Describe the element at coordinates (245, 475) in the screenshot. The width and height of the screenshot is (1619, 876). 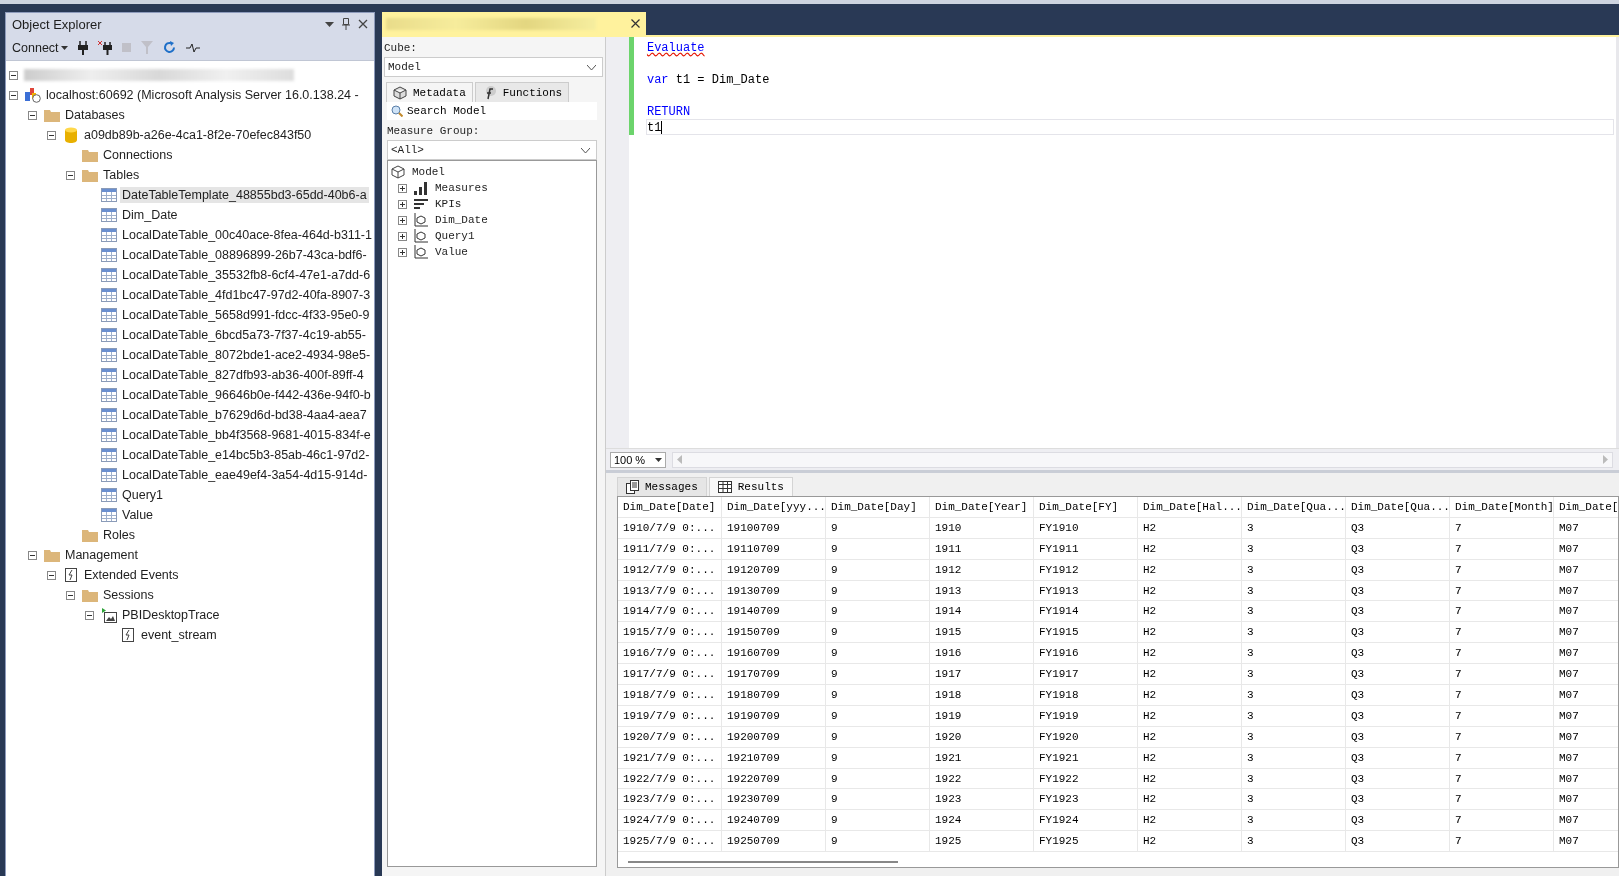
I see `tree-item: LocalDateTable_eae49ef4-3a54-4d15-914d-` at that location.